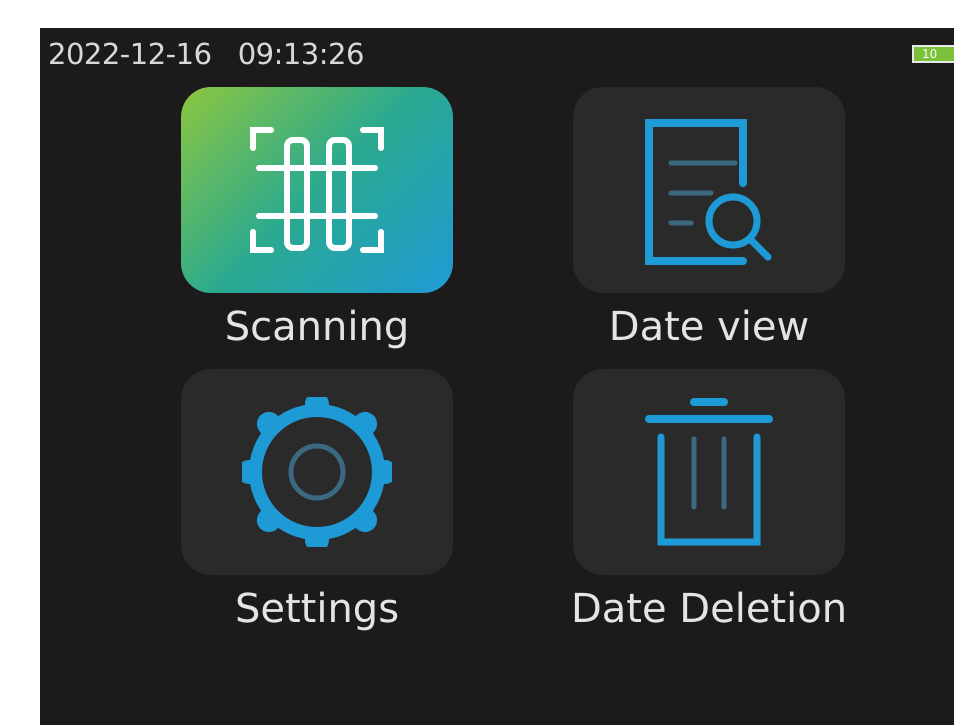 The height and width of the screenshot is (725, 954). What do you see at coordinates (206, 54) in the screenshot?
I see `date-time: 2022-12-16 09:13:26` at bounding box center [206, 54].